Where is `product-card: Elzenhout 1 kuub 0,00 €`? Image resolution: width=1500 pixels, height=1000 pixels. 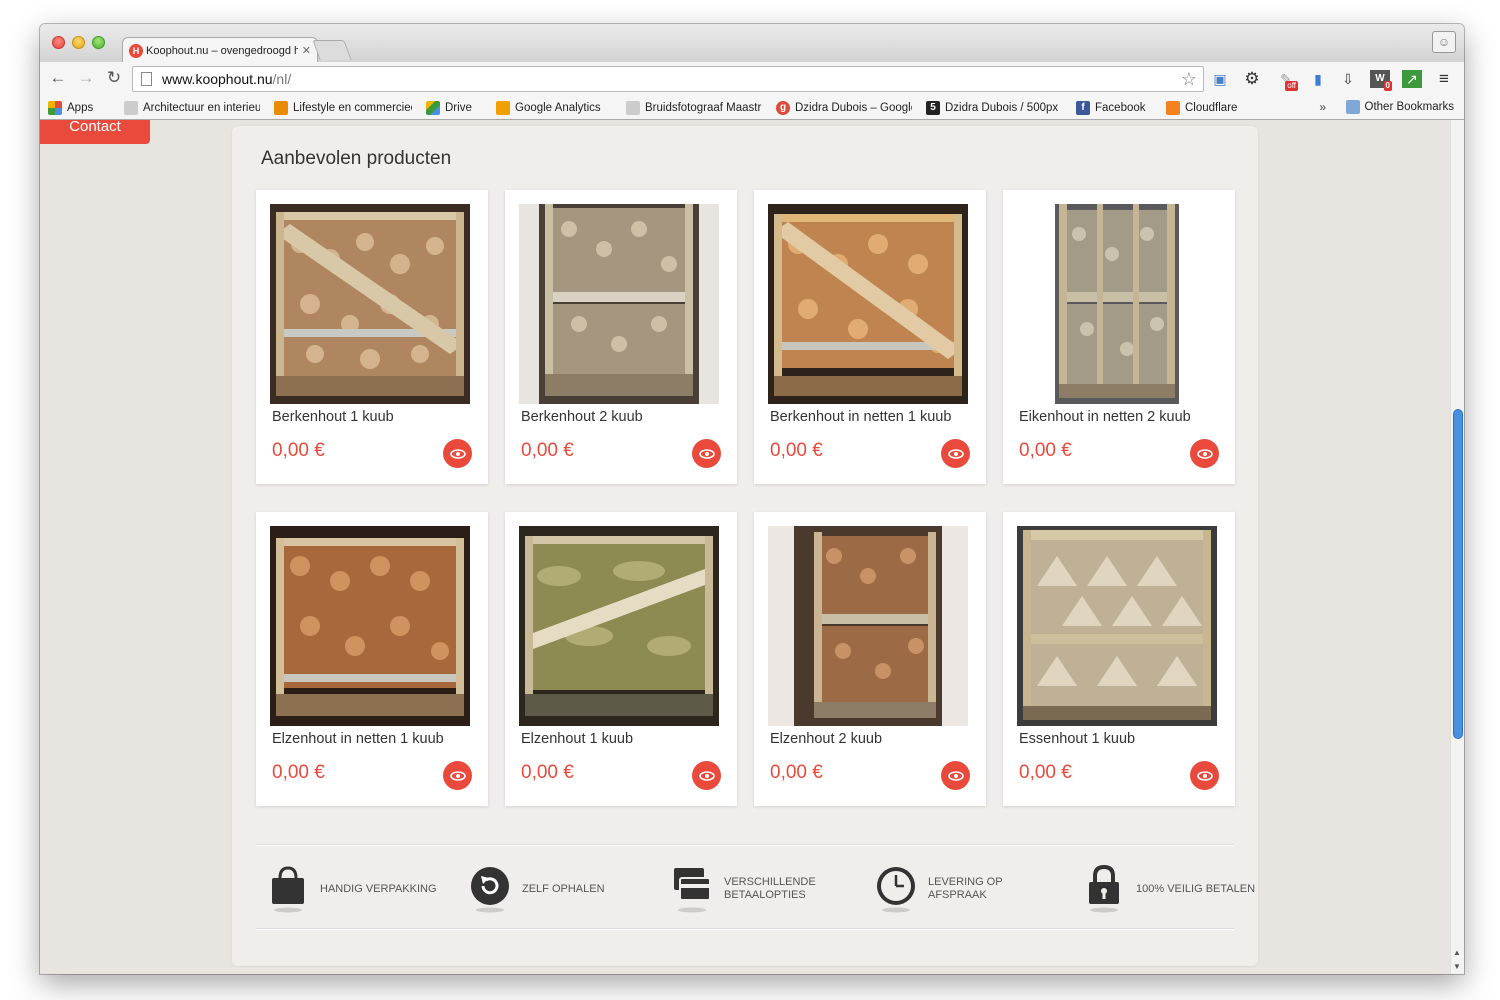 product-card: Elzenhout 1 kuub 0,00 € is located at coordinates (621, 659).